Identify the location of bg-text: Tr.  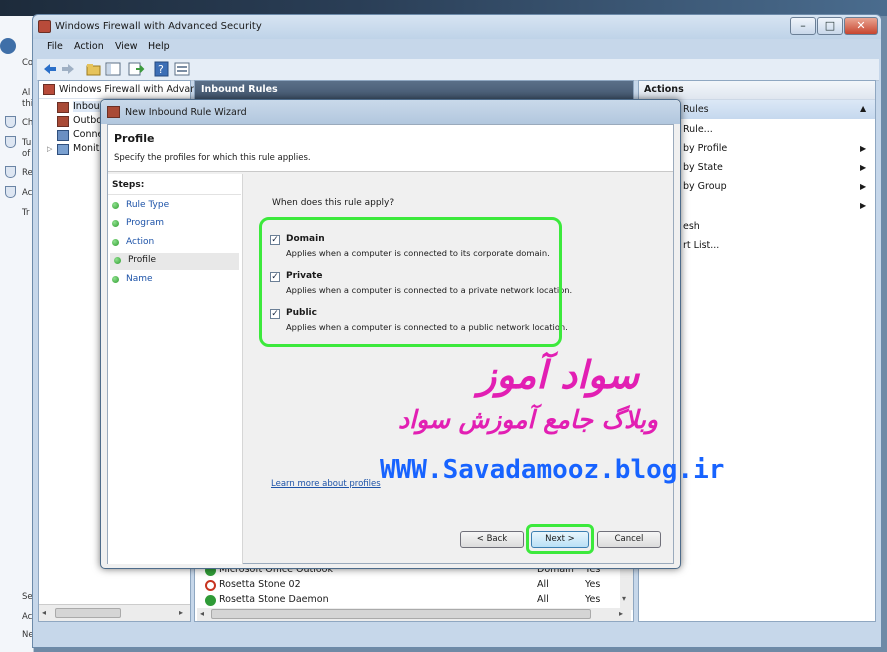
(26, 213).